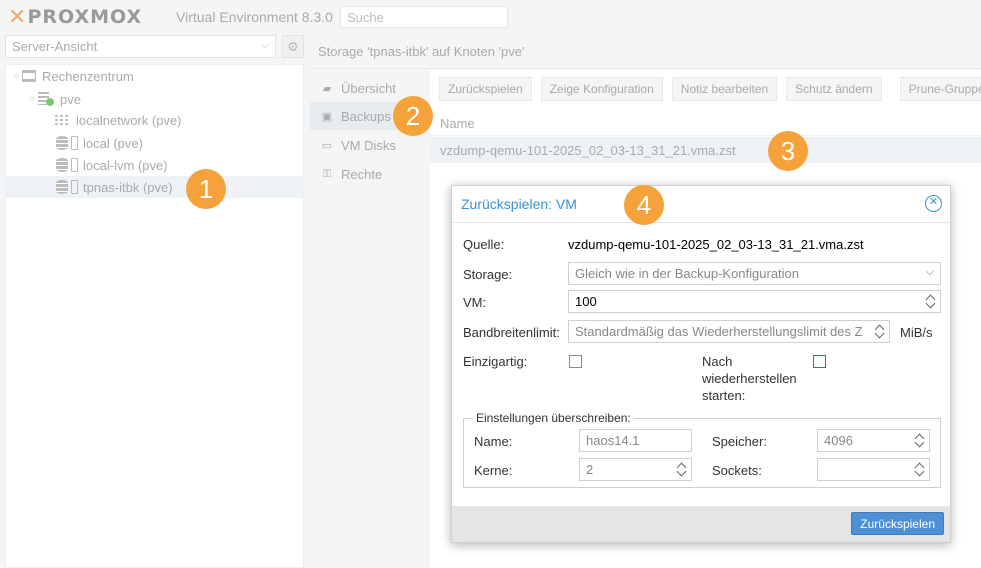 The height and width of the screenshot is (568, 981). I want to click on tree-item-label: tpnas-itbk (pve), so click(128, 187).